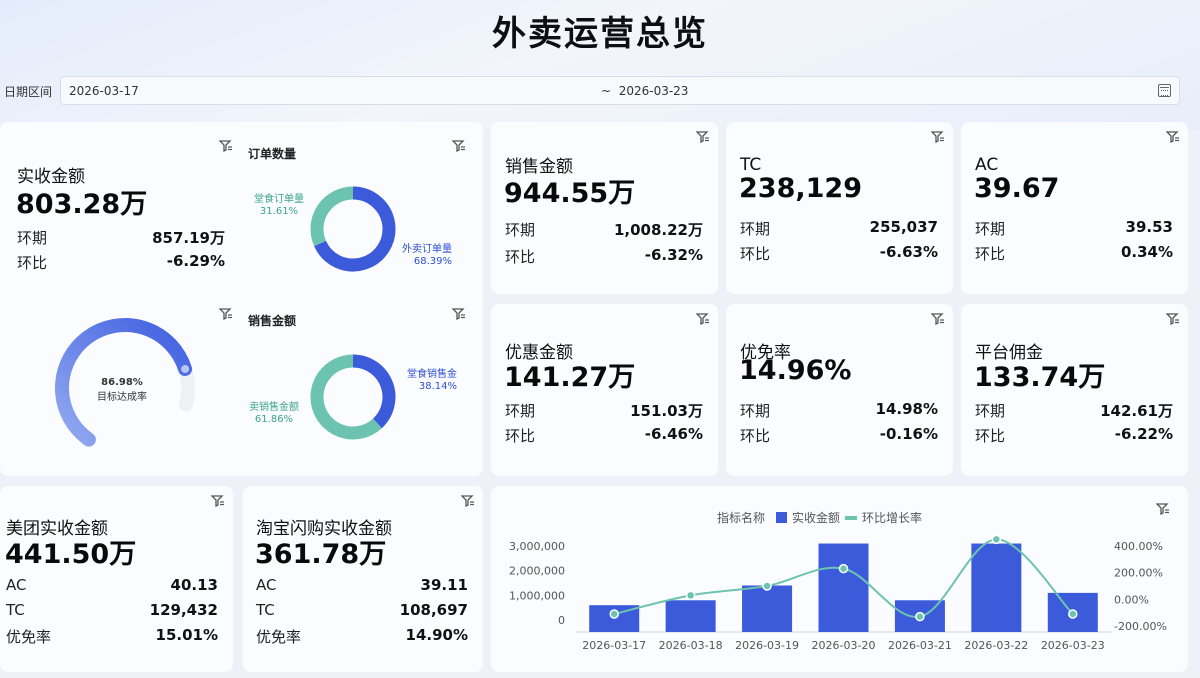 The image size is (1200, 678). Describe the element at coordinates (1138, 573) in the screenshot. I see `y-right-tick-label: 200.00%` at that location.